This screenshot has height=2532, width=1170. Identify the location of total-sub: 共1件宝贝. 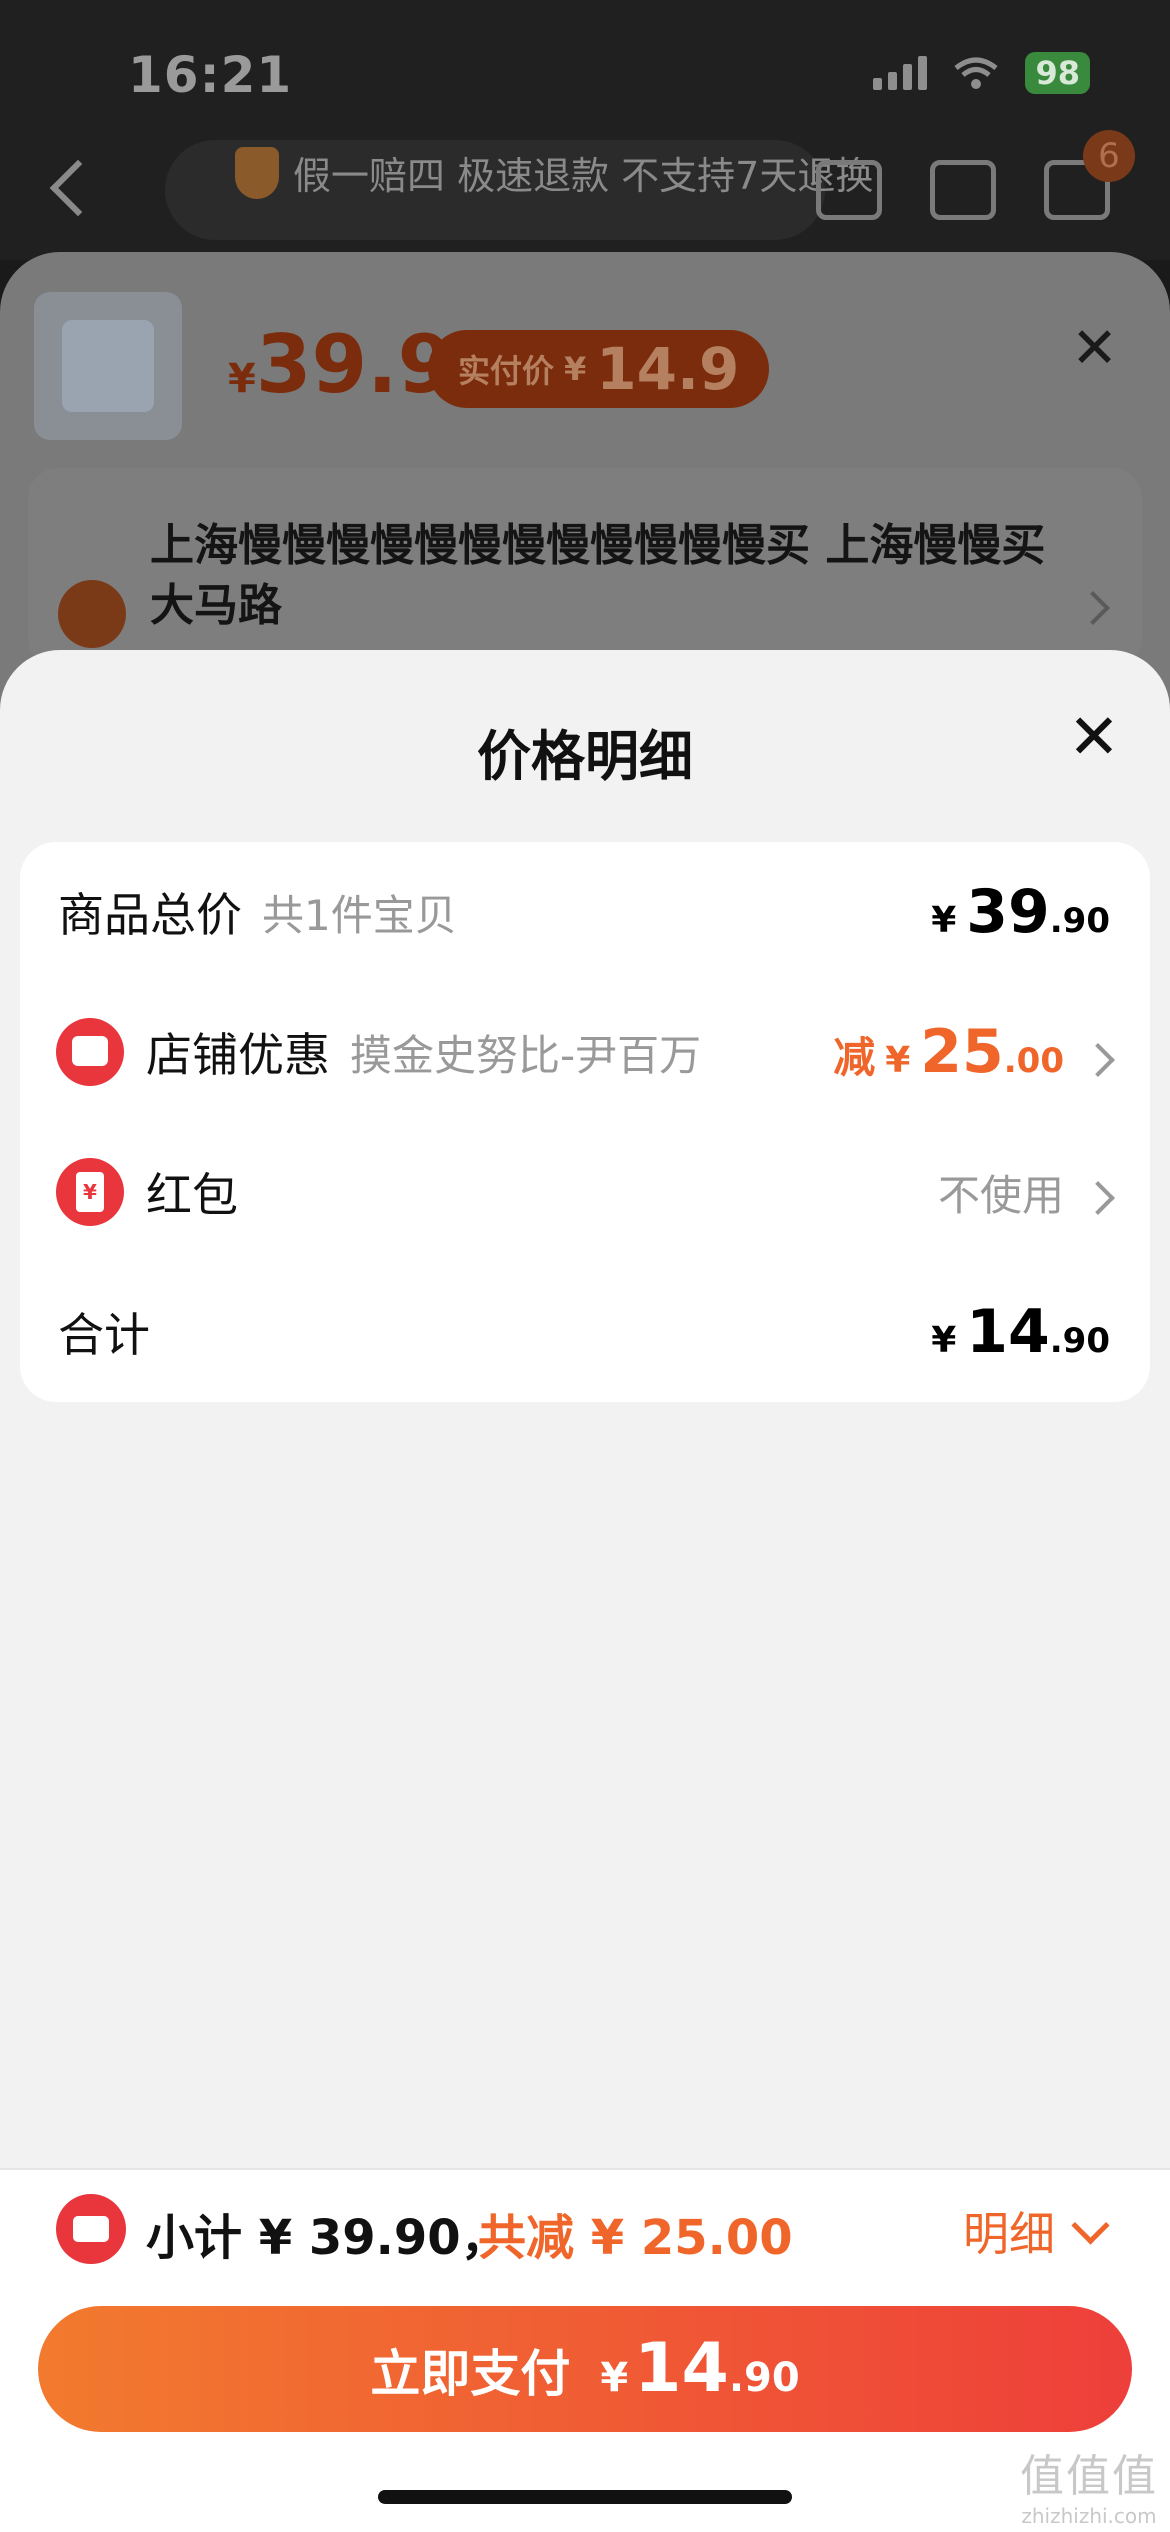
(359, 915).